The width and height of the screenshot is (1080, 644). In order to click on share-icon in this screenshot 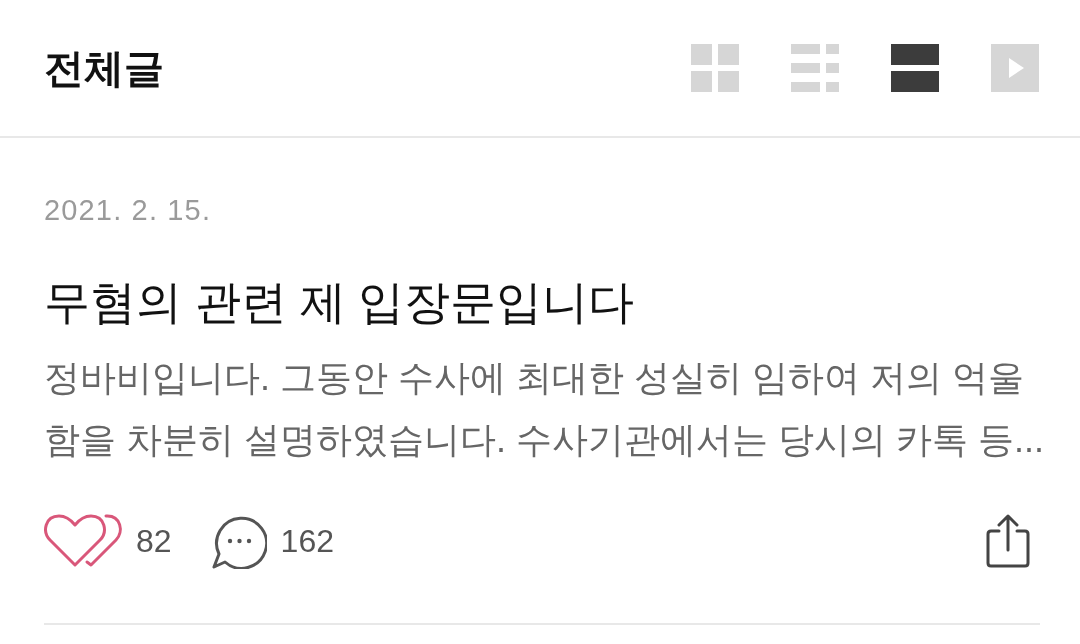, I will do `click(1008, 541)`.